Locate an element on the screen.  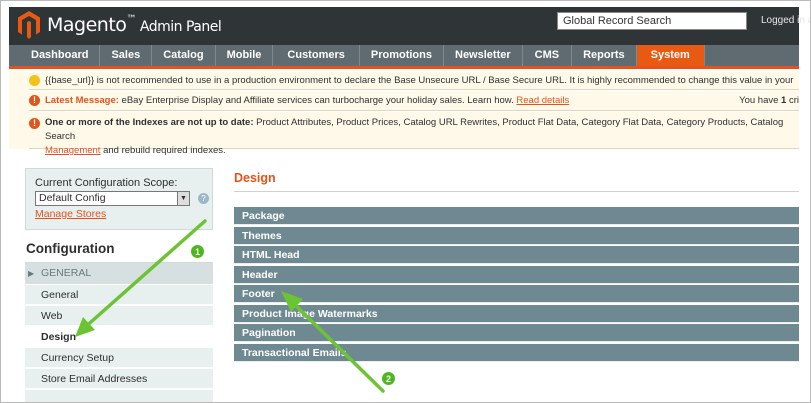
manage-stores-link: Manage Stores is located at coordinates (119, 214).